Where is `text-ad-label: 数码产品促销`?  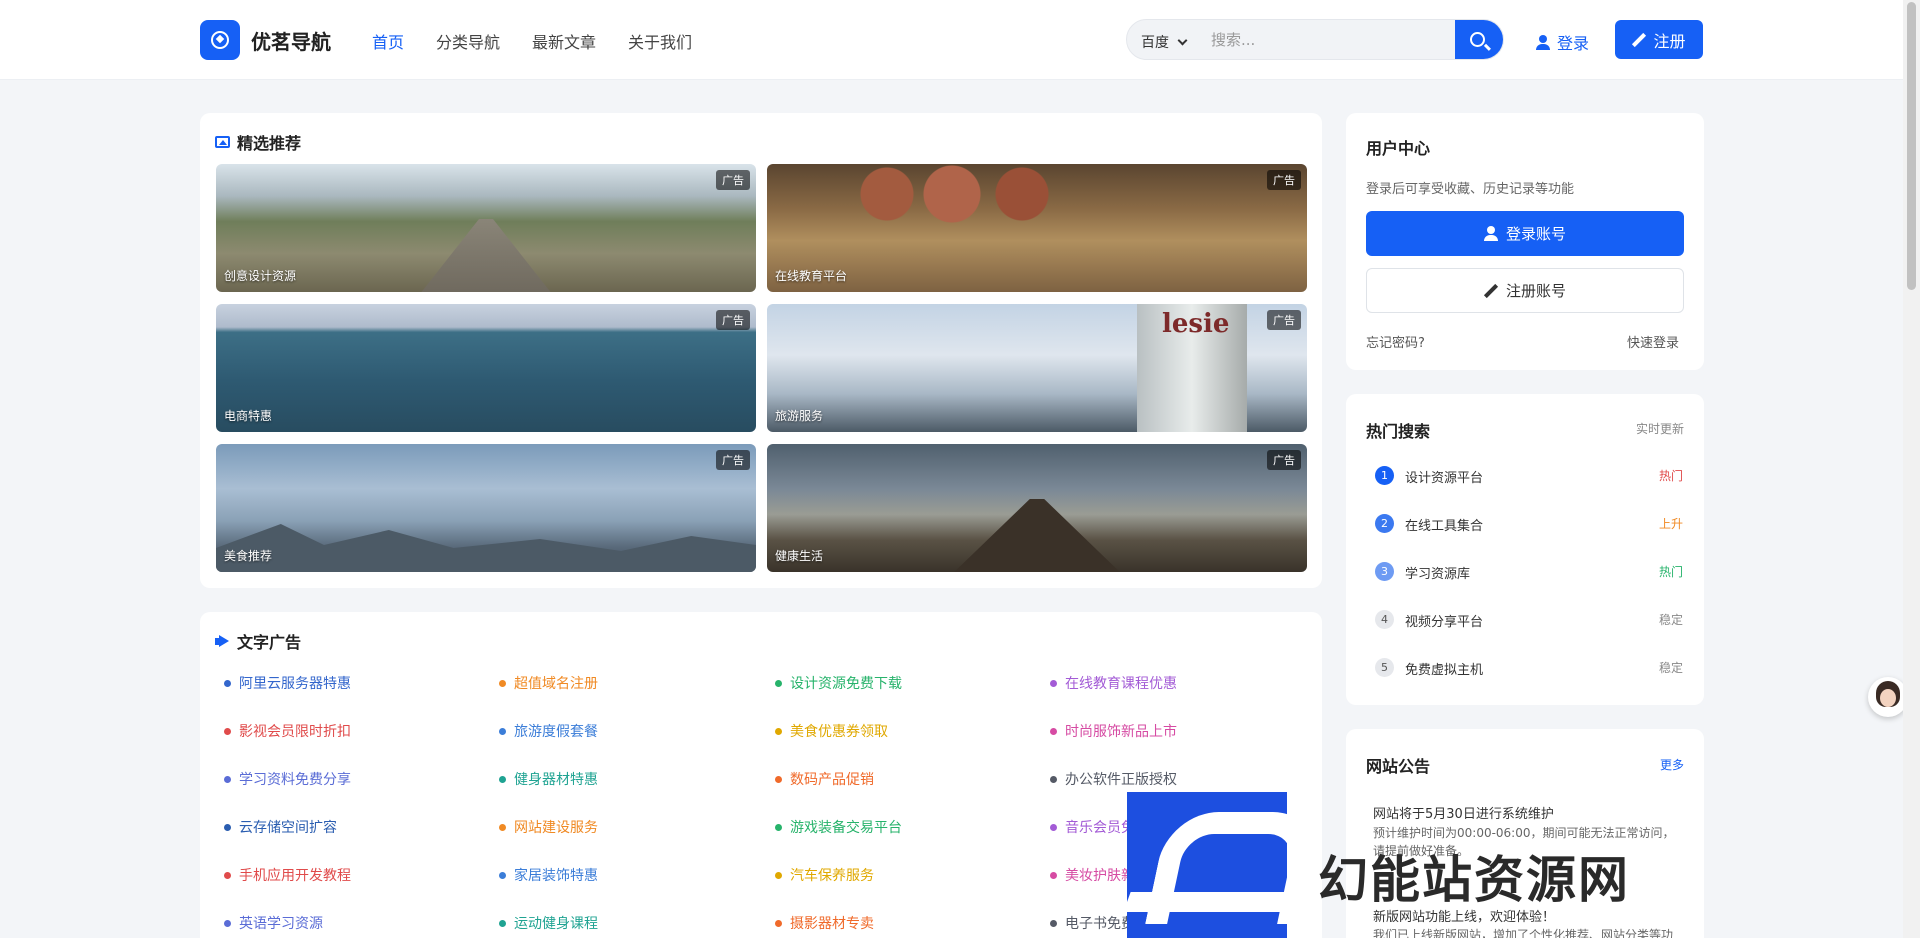
text-ad-label: 数码产品促销 is located at coordinates (832, 780).